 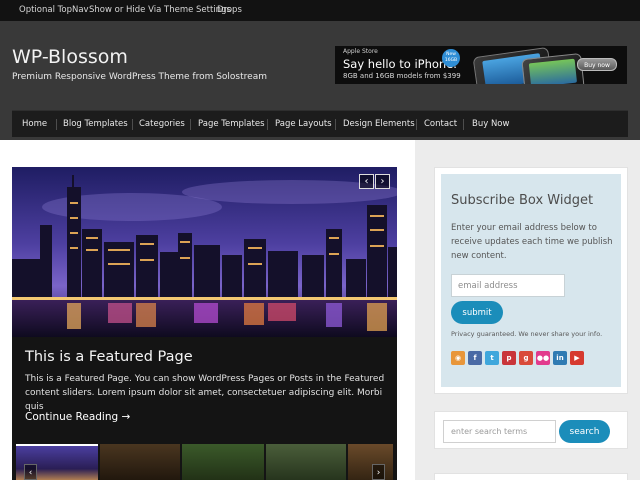 I want to click on facebook-icon: f, so click(x=475, y=358).